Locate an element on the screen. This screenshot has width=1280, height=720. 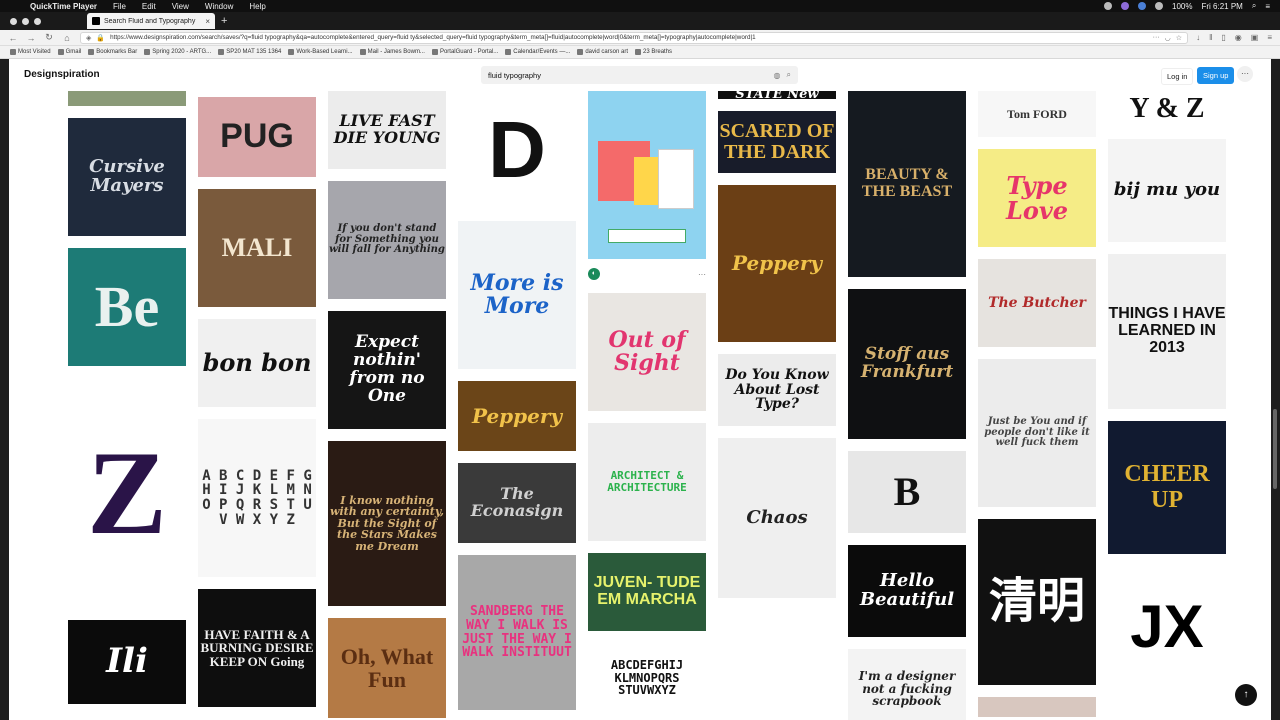
menu-icon: ≡ is located at coordinates (1269, 37).